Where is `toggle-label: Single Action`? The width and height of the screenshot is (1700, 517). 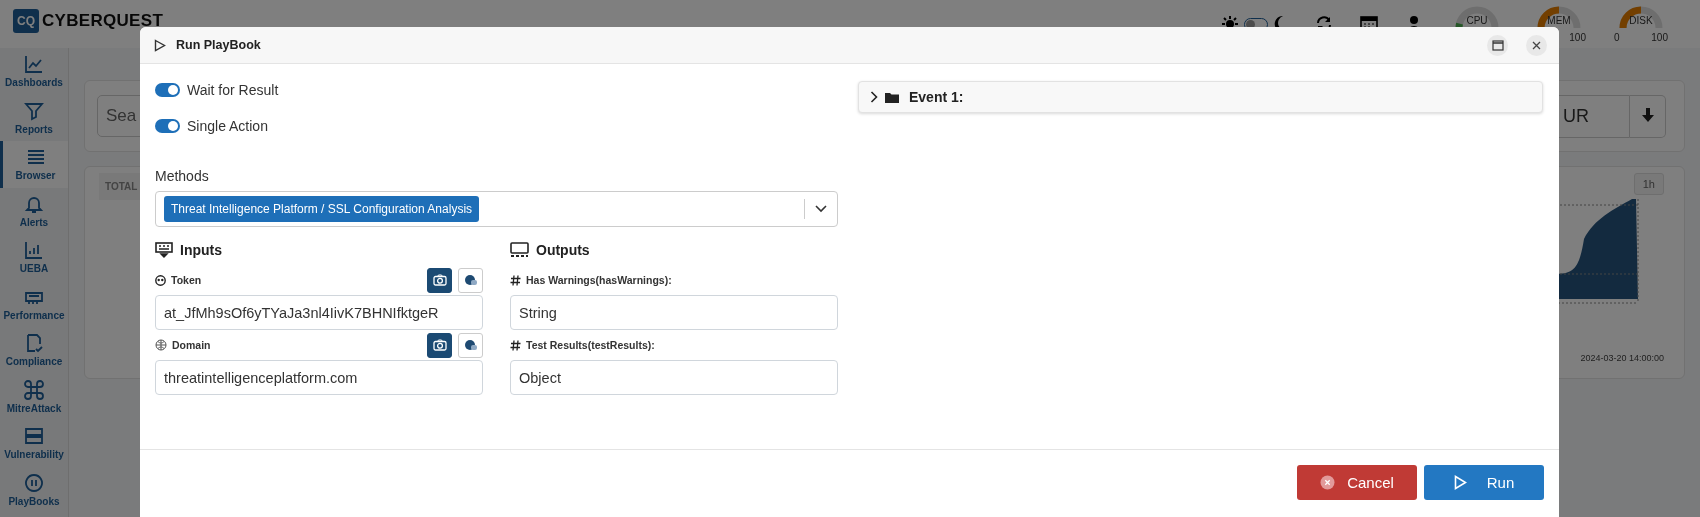
toggle-label: Single Action is located at coordinates (227, 126).